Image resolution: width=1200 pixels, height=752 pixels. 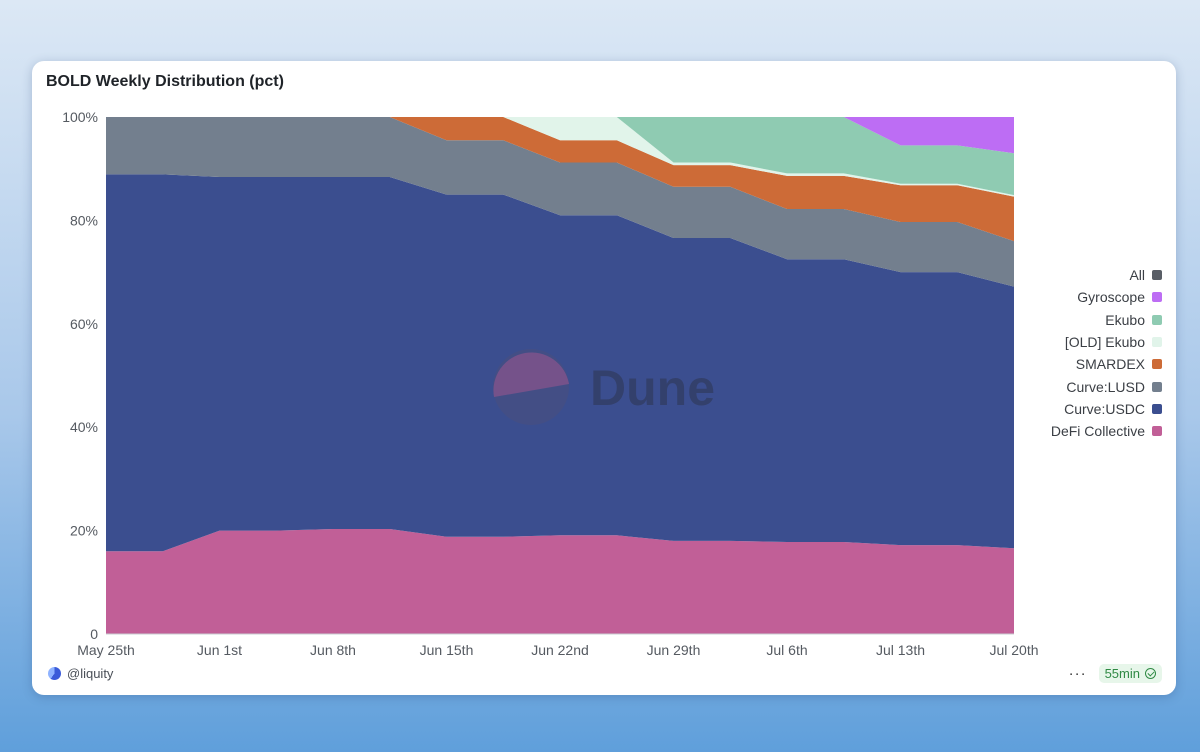 What do you see at coordinates (1122, 673) in the screenshot?
I see `refresh-time: 55min` at bounding box center [1122, 673].